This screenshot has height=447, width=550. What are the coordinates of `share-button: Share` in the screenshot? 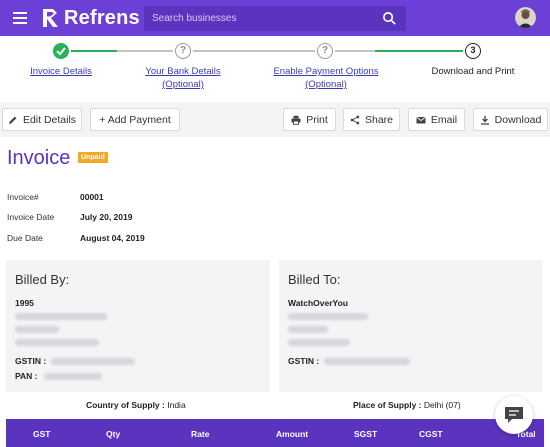 It's located at (371, 119).